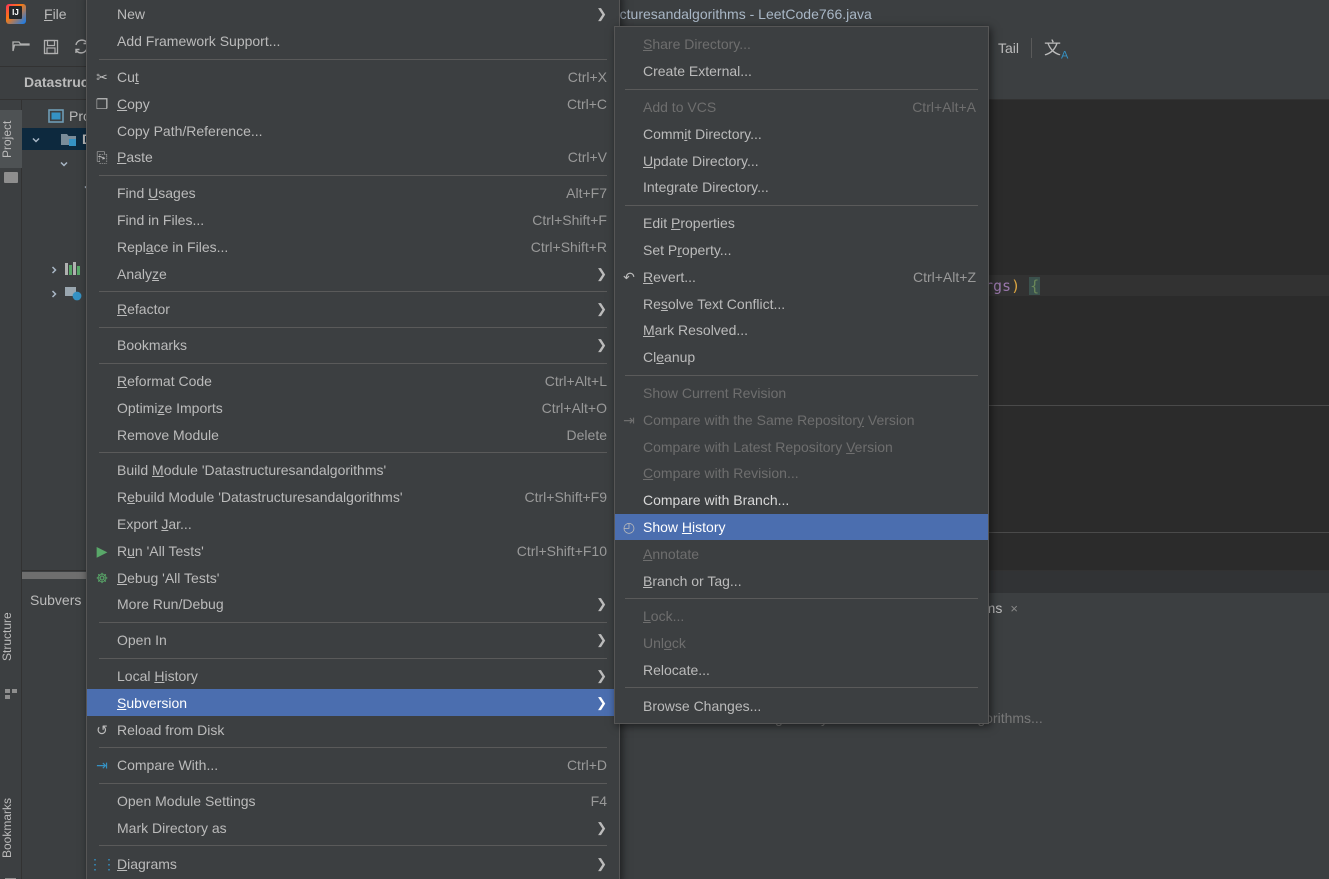 The height and width of the screenshot is (879, 1329). What do you see at coordinates (575, 380) in the screenshot?
I see `menu-item-shortcut: Ctrl+Alt+L` at bounding box center [575, 380].